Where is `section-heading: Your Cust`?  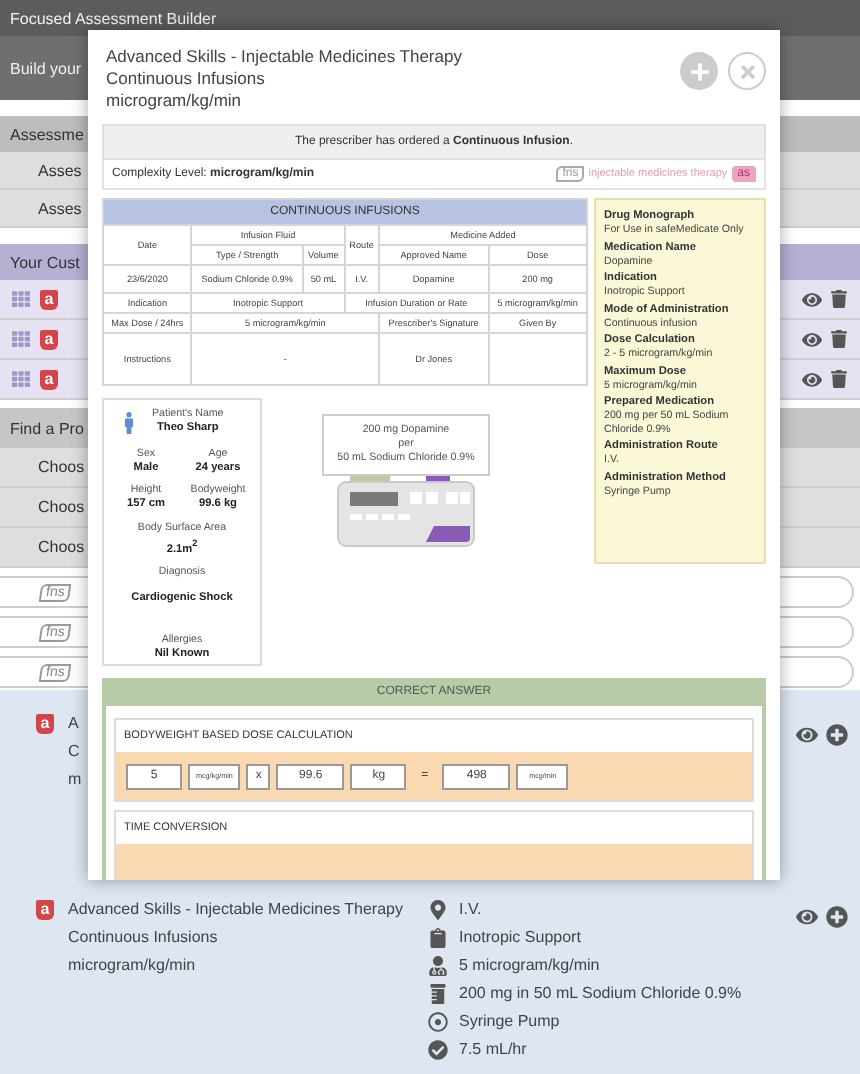
section-heading: Your Cust is located at coordinates (45, 262).